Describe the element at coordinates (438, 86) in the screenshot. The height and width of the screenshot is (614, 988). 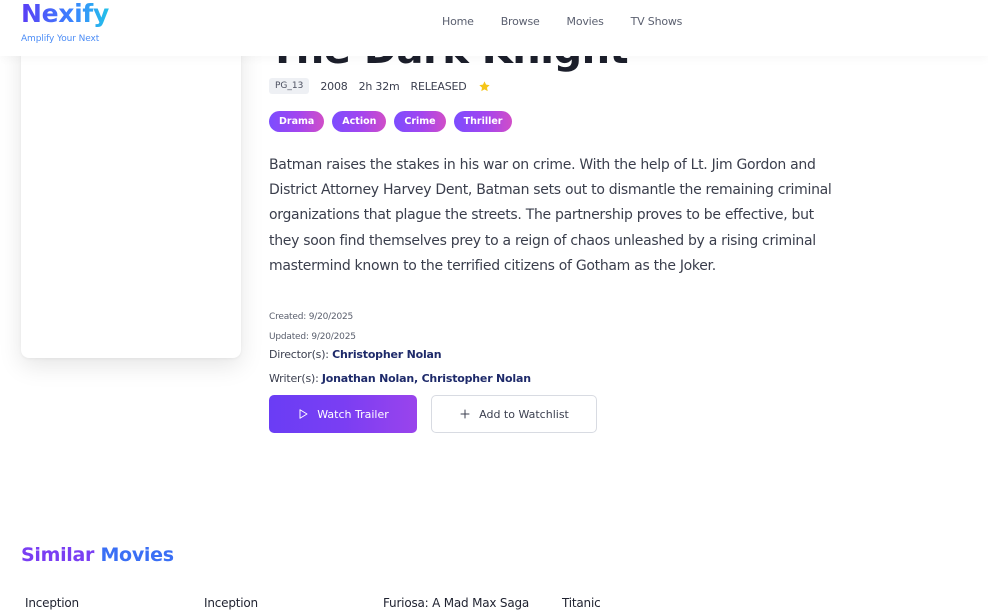
I see `status: RELEASED` at that location.